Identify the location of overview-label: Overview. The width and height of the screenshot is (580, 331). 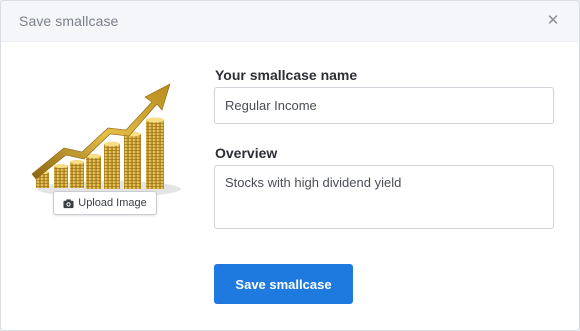
(246, 153).